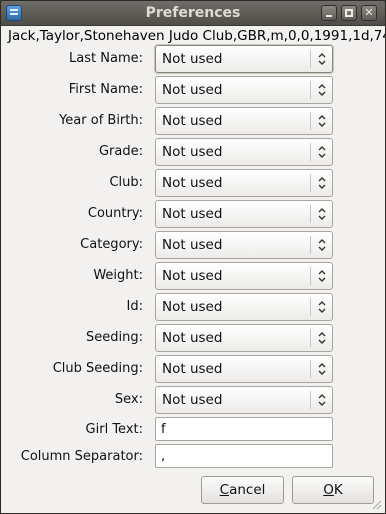  Describe the element at coordinates (120, 151) in the screenshot. I see `grade-label: Grade:` at that location.